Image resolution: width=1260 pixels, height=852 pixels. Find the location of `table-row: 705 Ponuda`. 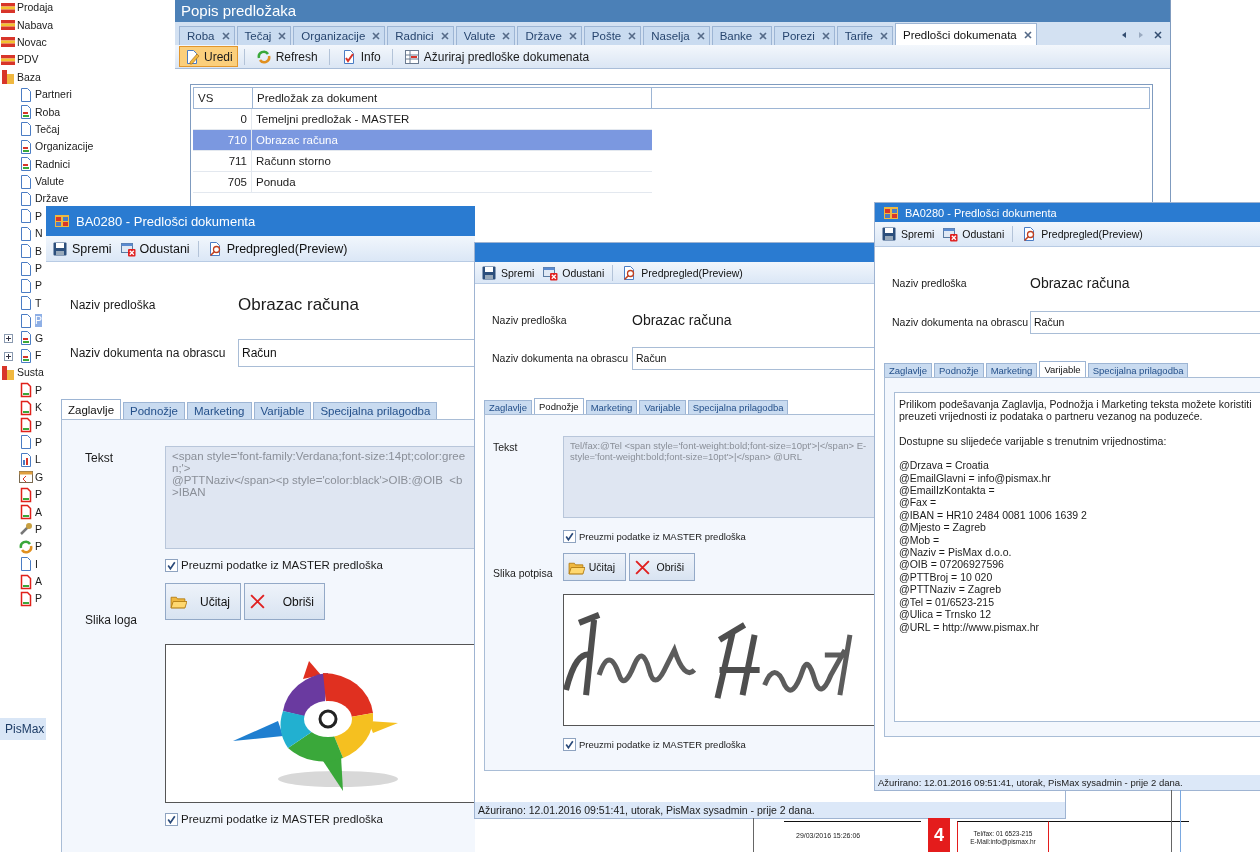

table-row: 705 Ponuda is located at coordinates (422, 182).